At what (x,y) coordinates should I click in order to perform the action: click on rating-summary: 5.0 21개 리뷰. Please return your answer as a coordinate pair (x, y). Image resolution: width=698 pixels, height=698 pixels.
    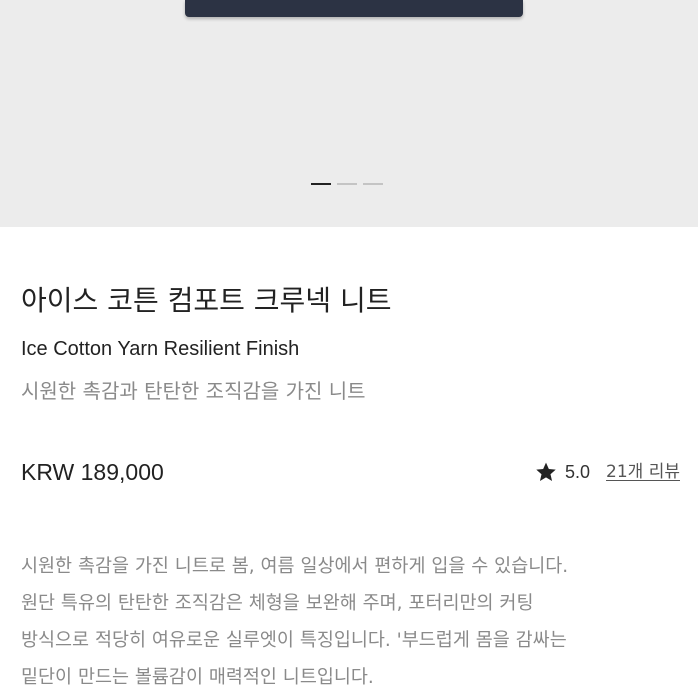
    Looking at the image, I should click on (607, 472).